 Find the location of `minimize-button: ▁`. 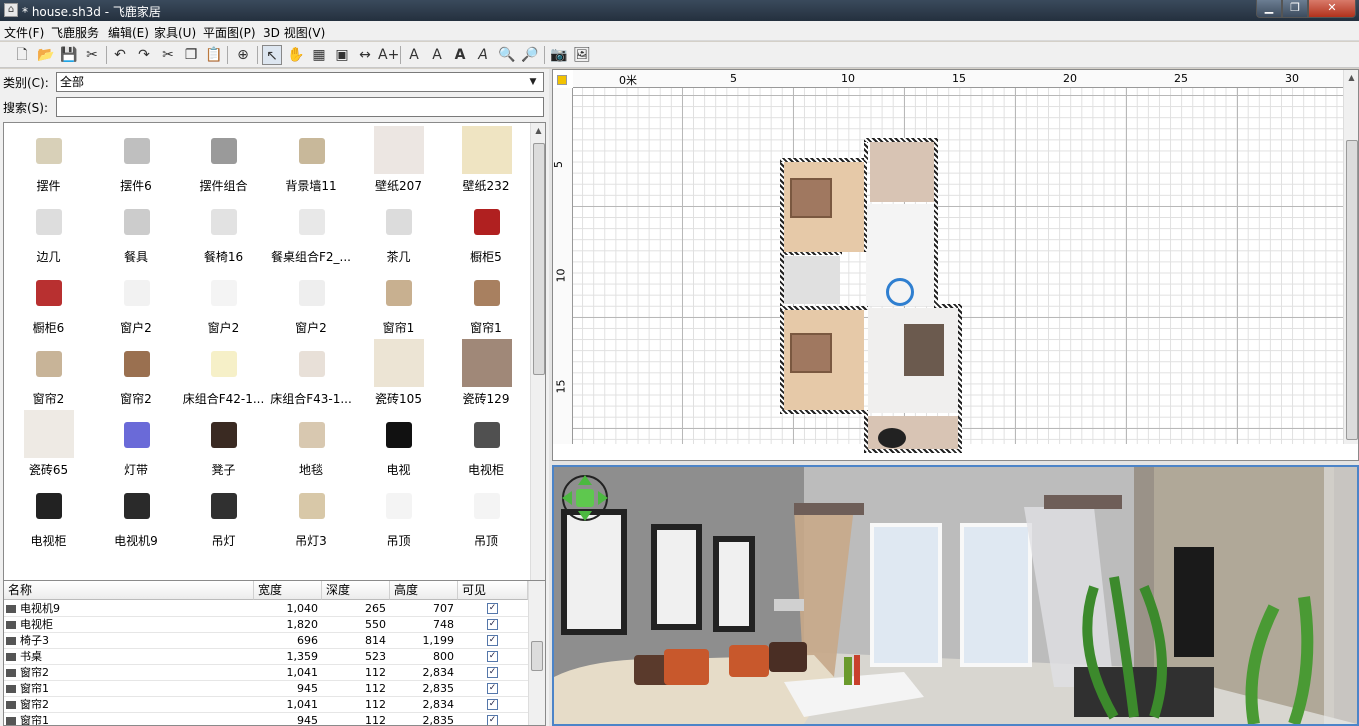

minimize-button: ▁ is located at coordinates (1269, 9).